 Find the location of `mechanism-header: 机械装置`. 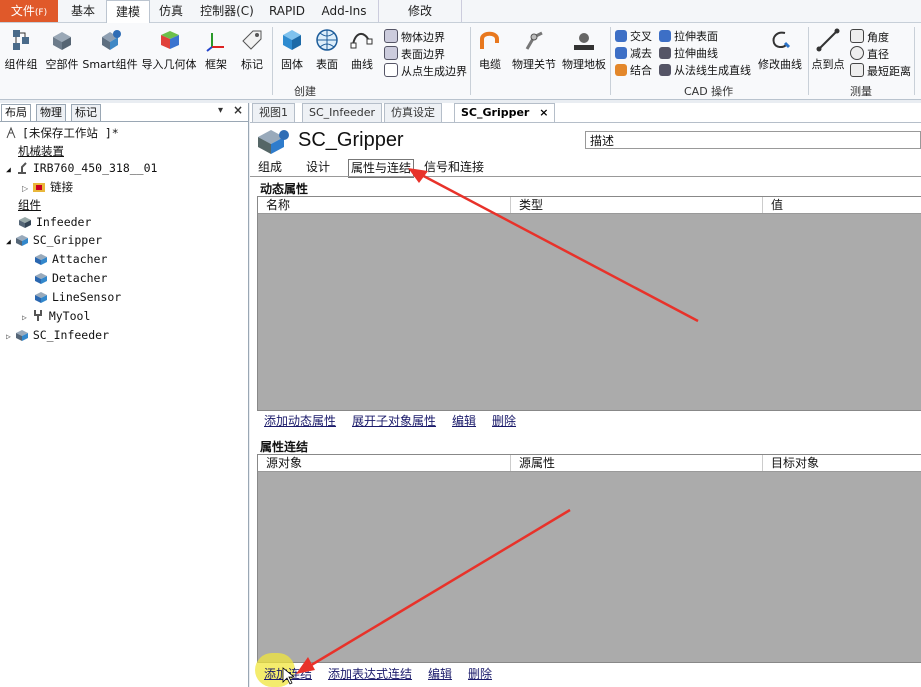

mechanism-header: 机械装置 is located at coordinates (41, 151).